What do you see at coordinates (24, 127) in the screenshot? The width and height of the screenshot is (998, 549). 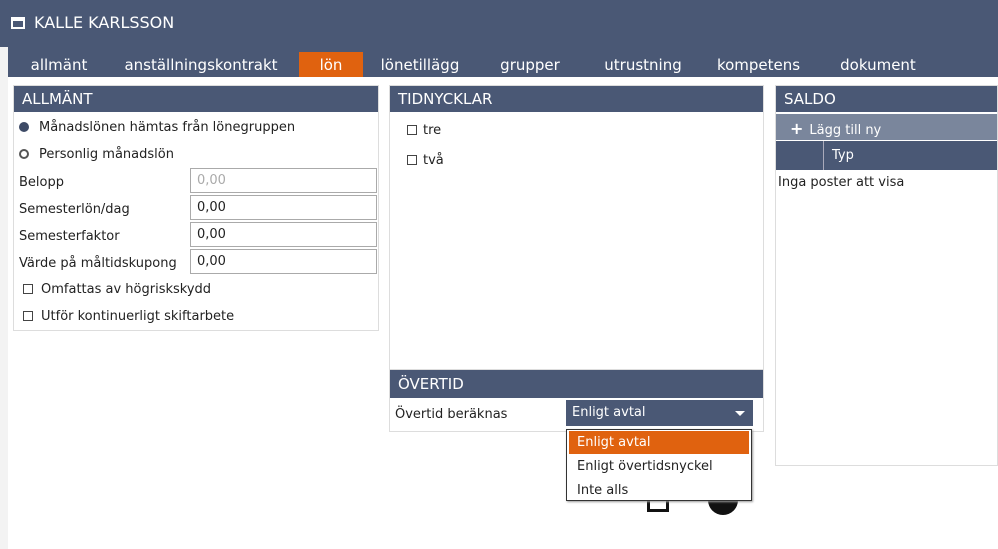 I see `radio-selected-icon` at bounding box center [24, 127].